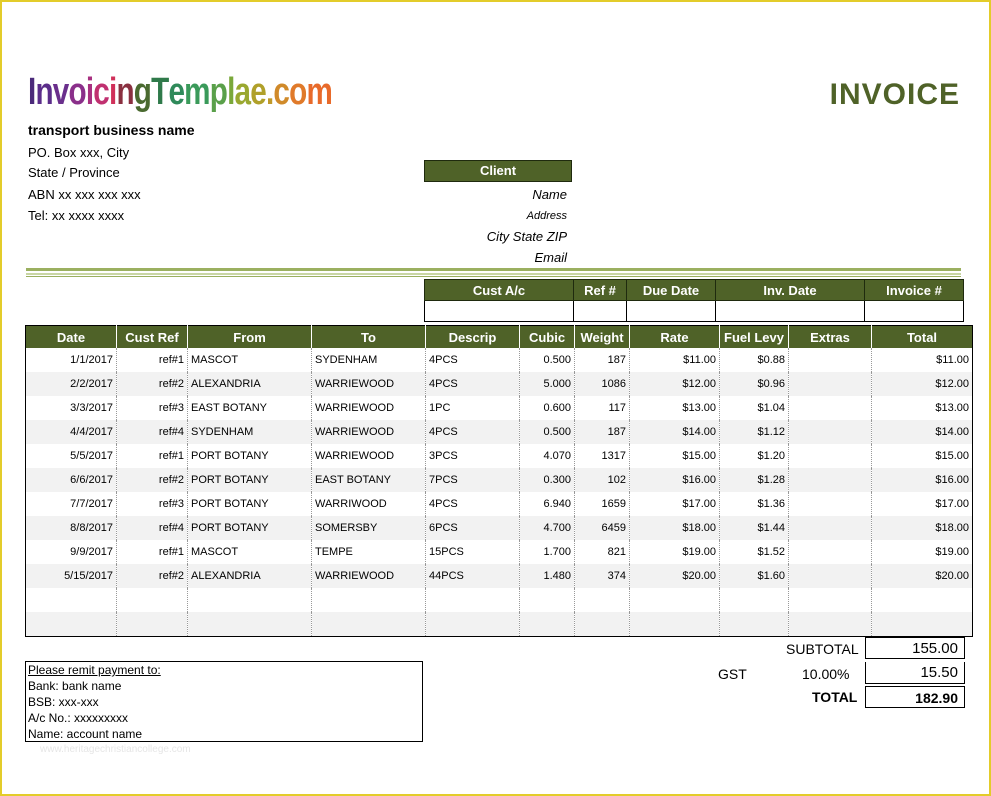 This screenshot has height=796, width=991. I want to click on inv-date-field, so click(790, 311).